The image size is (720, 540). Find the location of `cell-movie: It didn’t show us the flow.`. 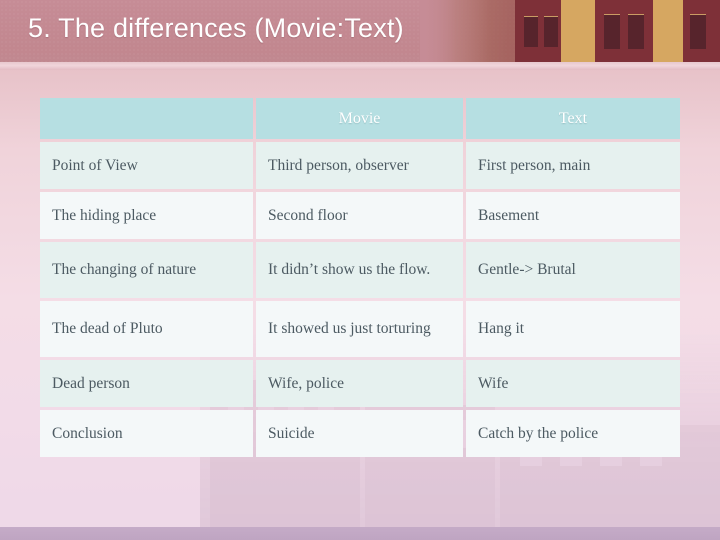

cell-movie: It didn’t show us the flow. is located at coordinates (359, 270).